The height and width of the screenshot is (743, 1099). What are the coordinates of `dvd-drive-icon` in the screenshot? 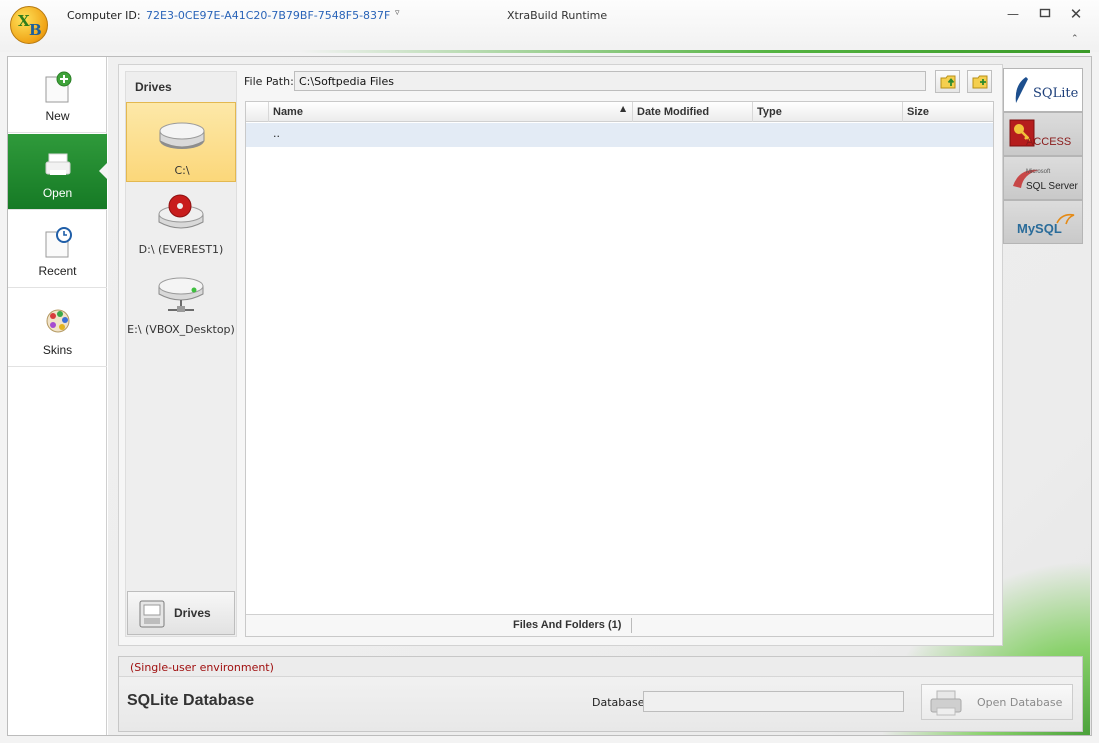 It's located at (181, 211).